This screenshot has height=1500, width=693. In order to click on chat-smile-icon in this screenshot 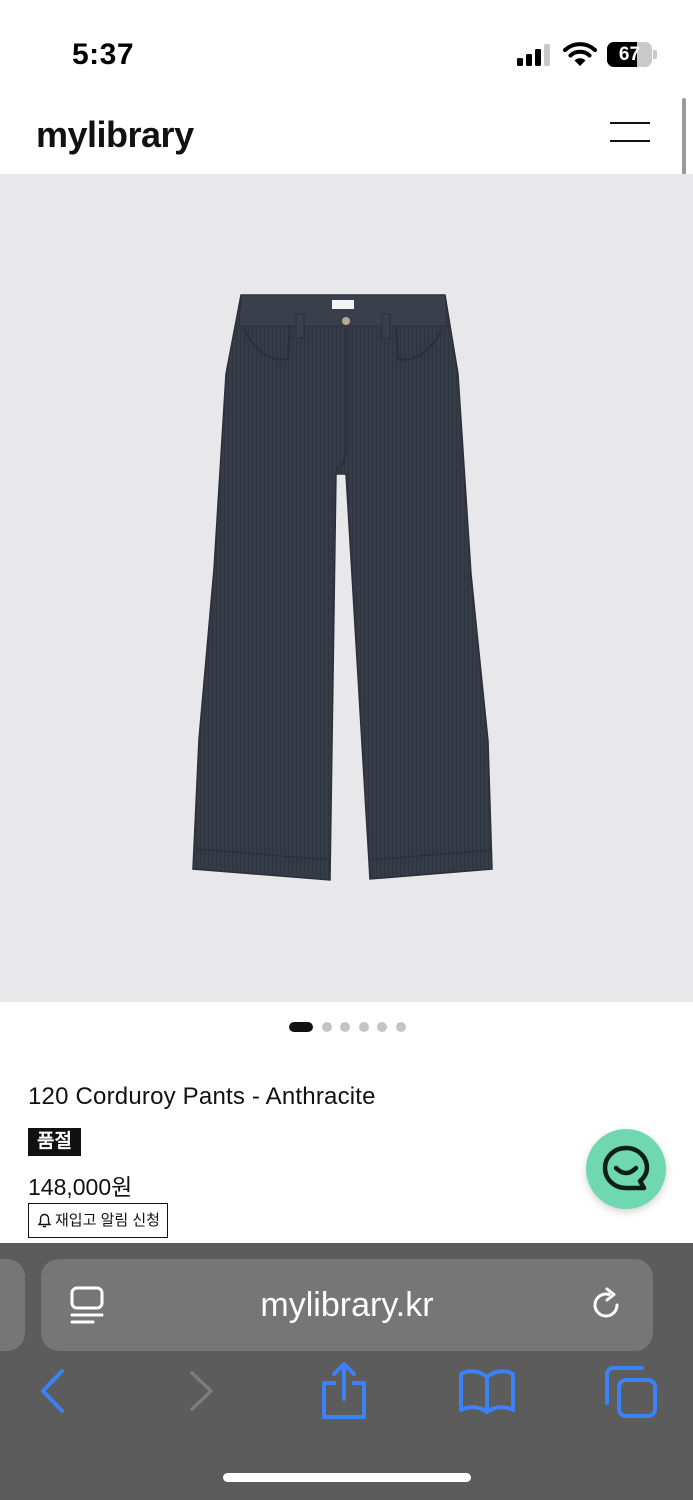, I will do `click(626, 1168)`.